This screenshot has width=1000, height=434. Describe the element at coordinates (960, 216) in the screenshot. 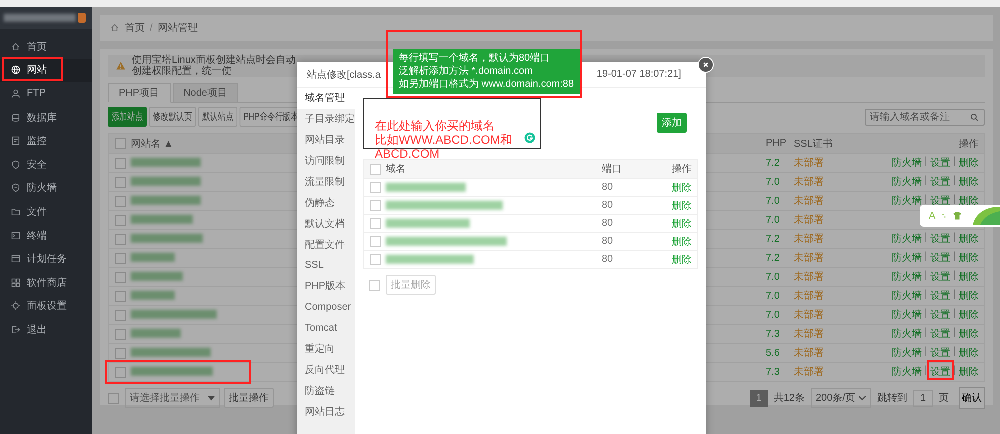

I see `floating-widget: A` at that location.